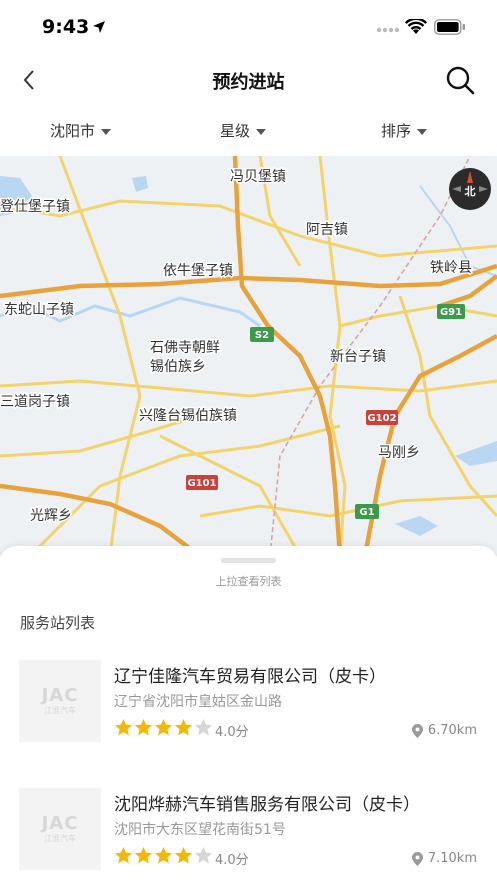  What do you see at coordinates (451, 268) in the screenshot?
I see `place-label: 铁岭县` at bounding box center [451, 268].